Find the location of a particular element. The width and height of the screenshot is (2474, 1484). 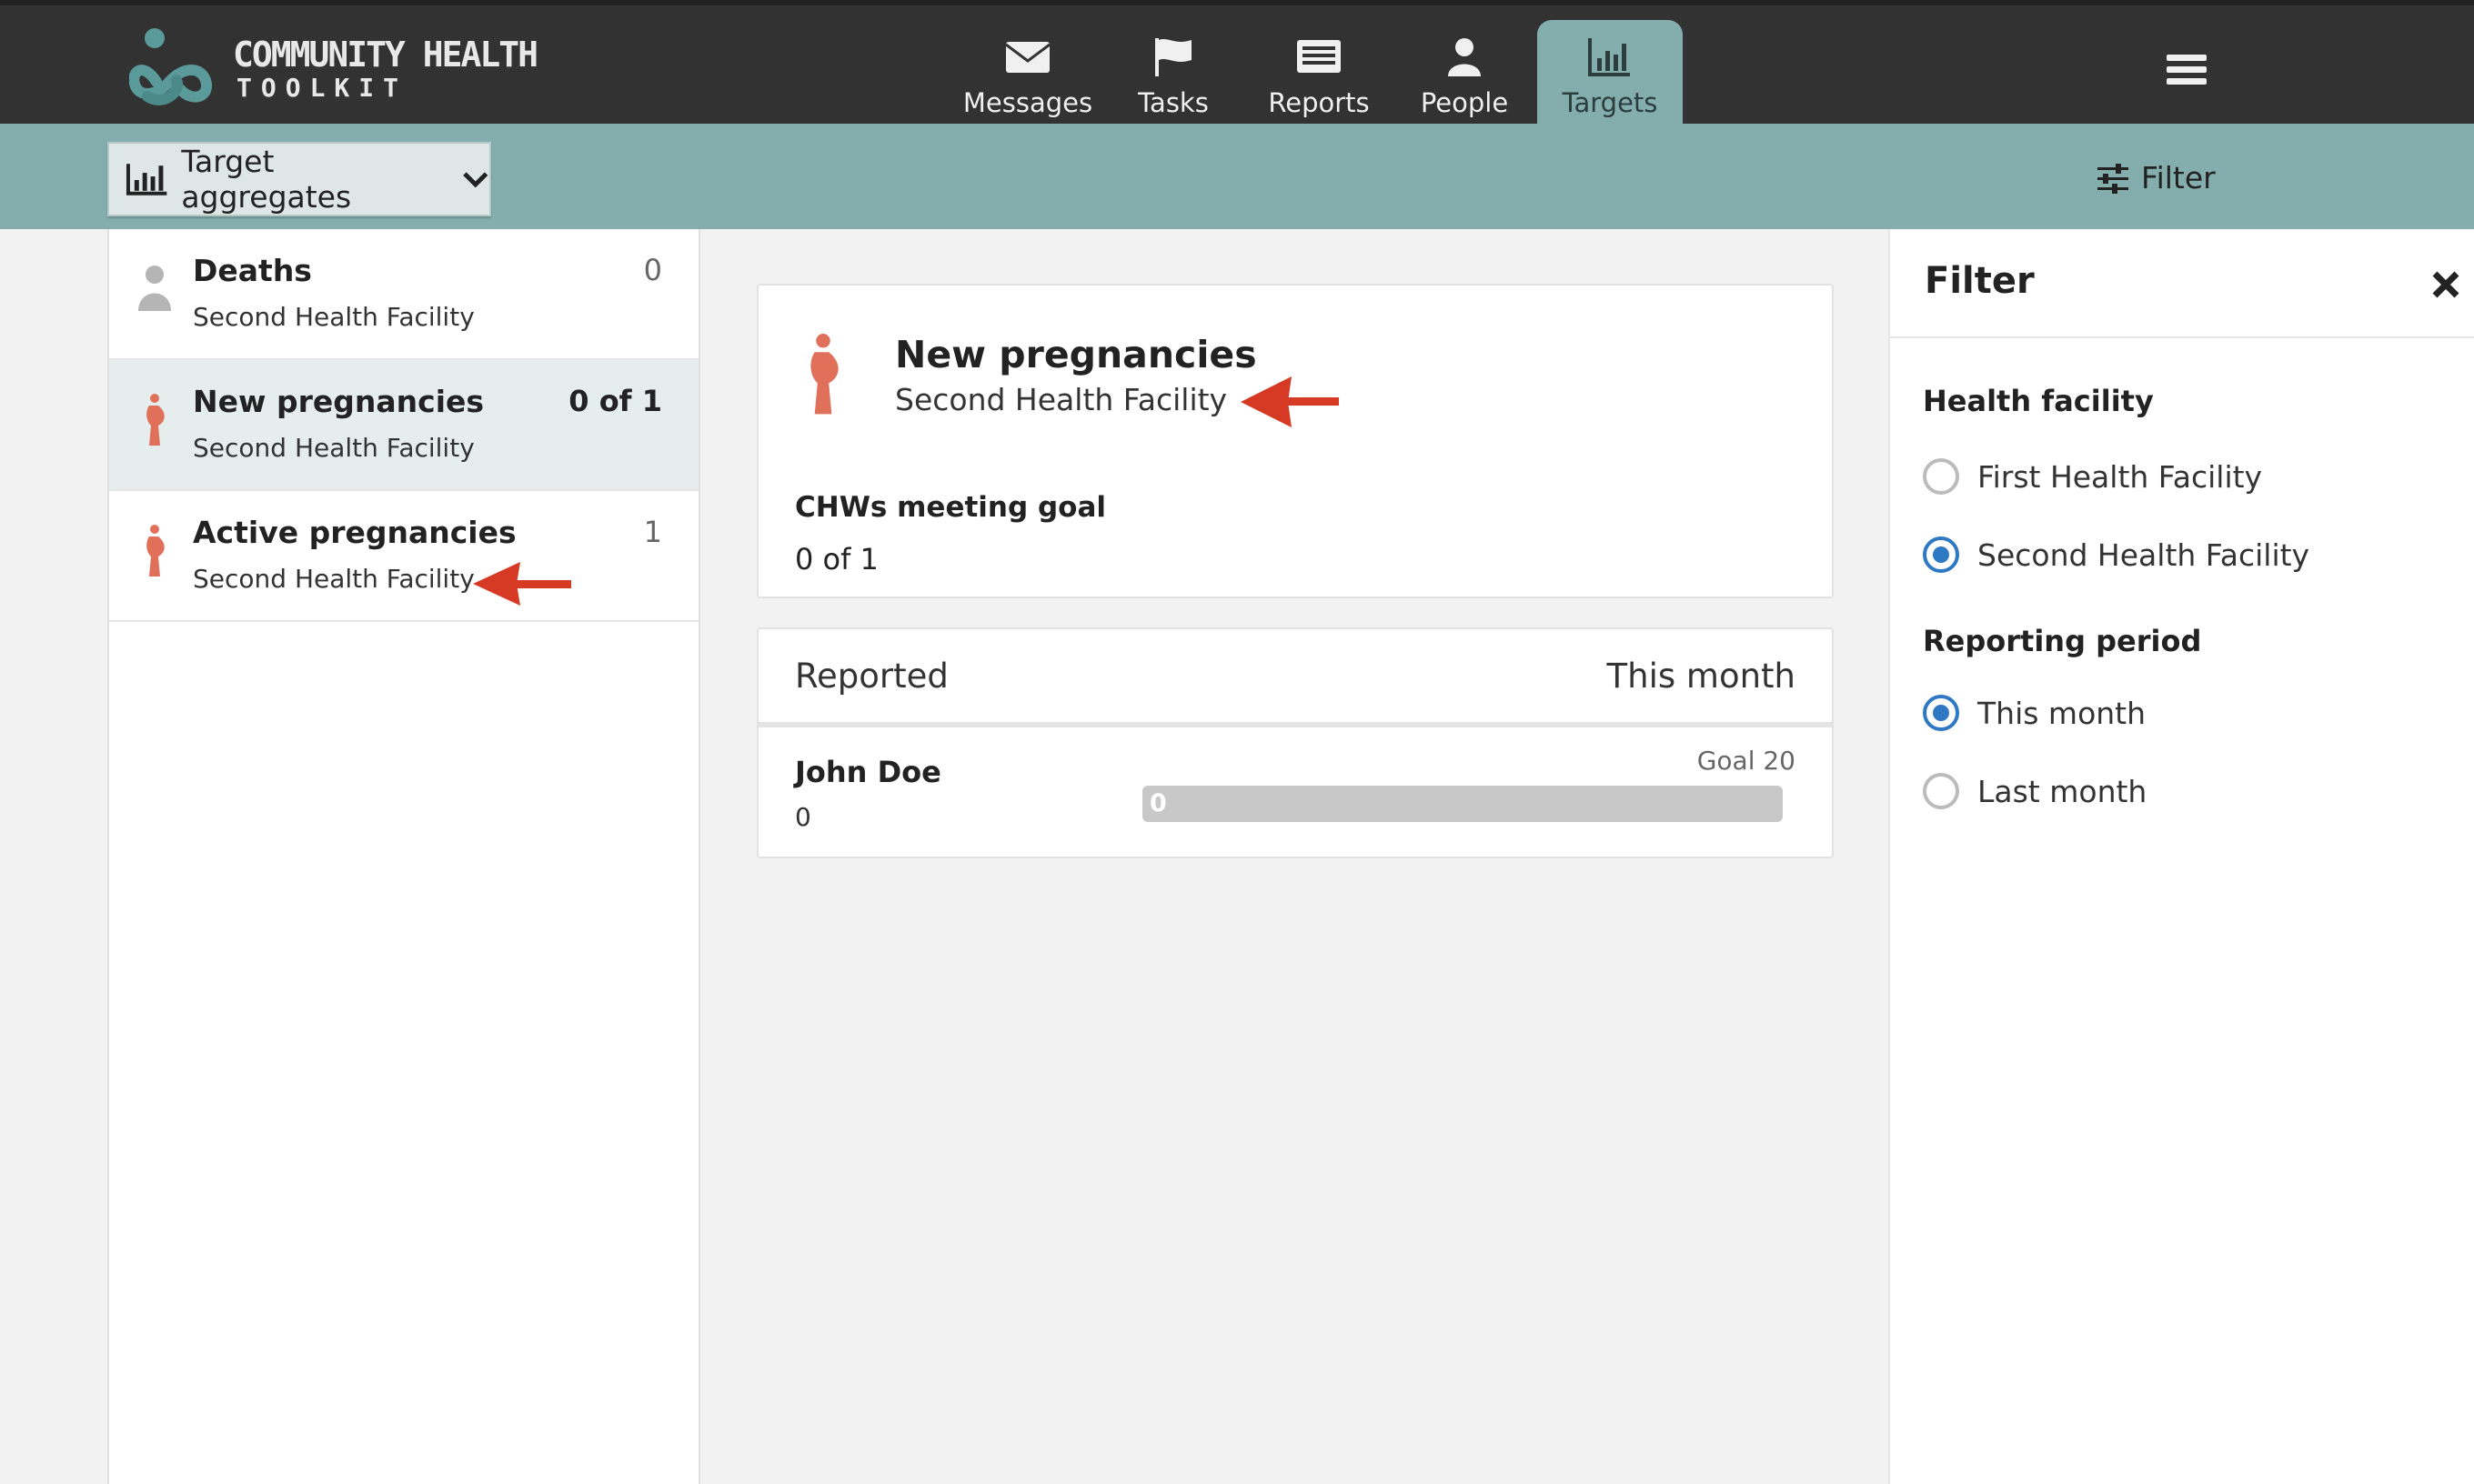

radio-last-month: Last month is located at coordinates (2035, 791).